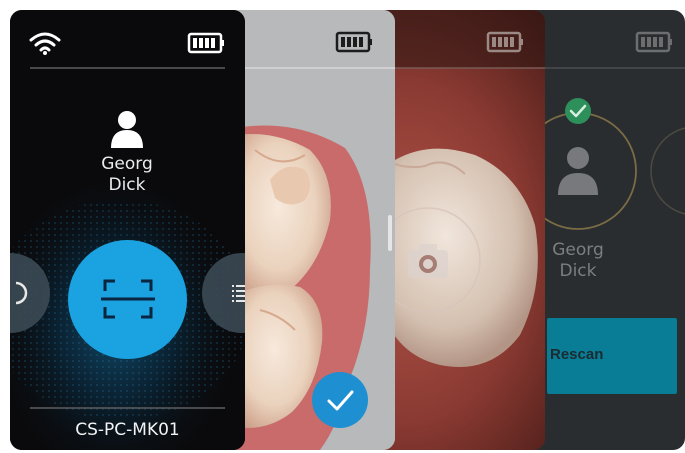 This screenshot has width=685, height=453. I want to click on patient-last-name: Dick, so click(127, 185).